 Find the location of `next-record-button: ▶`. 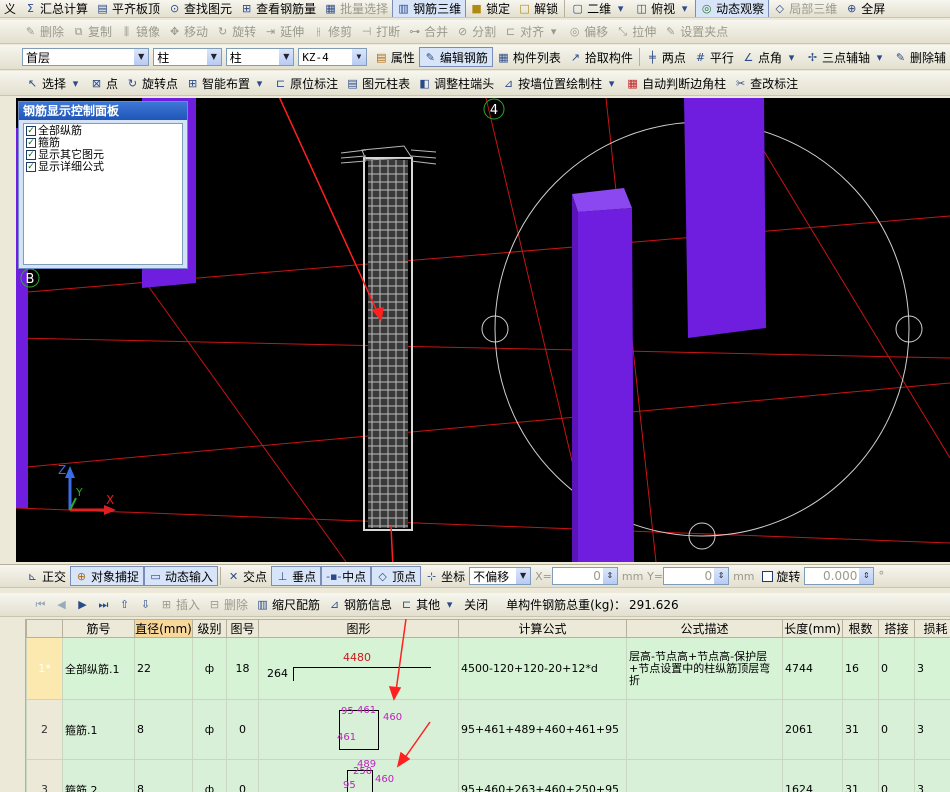

next-record-button: ▶ is located at coordinates (82, 605).